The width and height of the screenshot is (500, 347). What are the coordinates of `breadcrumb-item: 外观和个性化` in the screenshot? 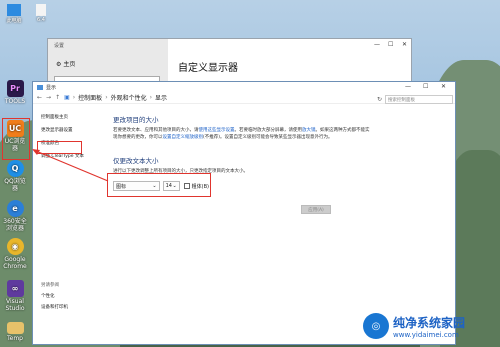 It's located at (129, 97).